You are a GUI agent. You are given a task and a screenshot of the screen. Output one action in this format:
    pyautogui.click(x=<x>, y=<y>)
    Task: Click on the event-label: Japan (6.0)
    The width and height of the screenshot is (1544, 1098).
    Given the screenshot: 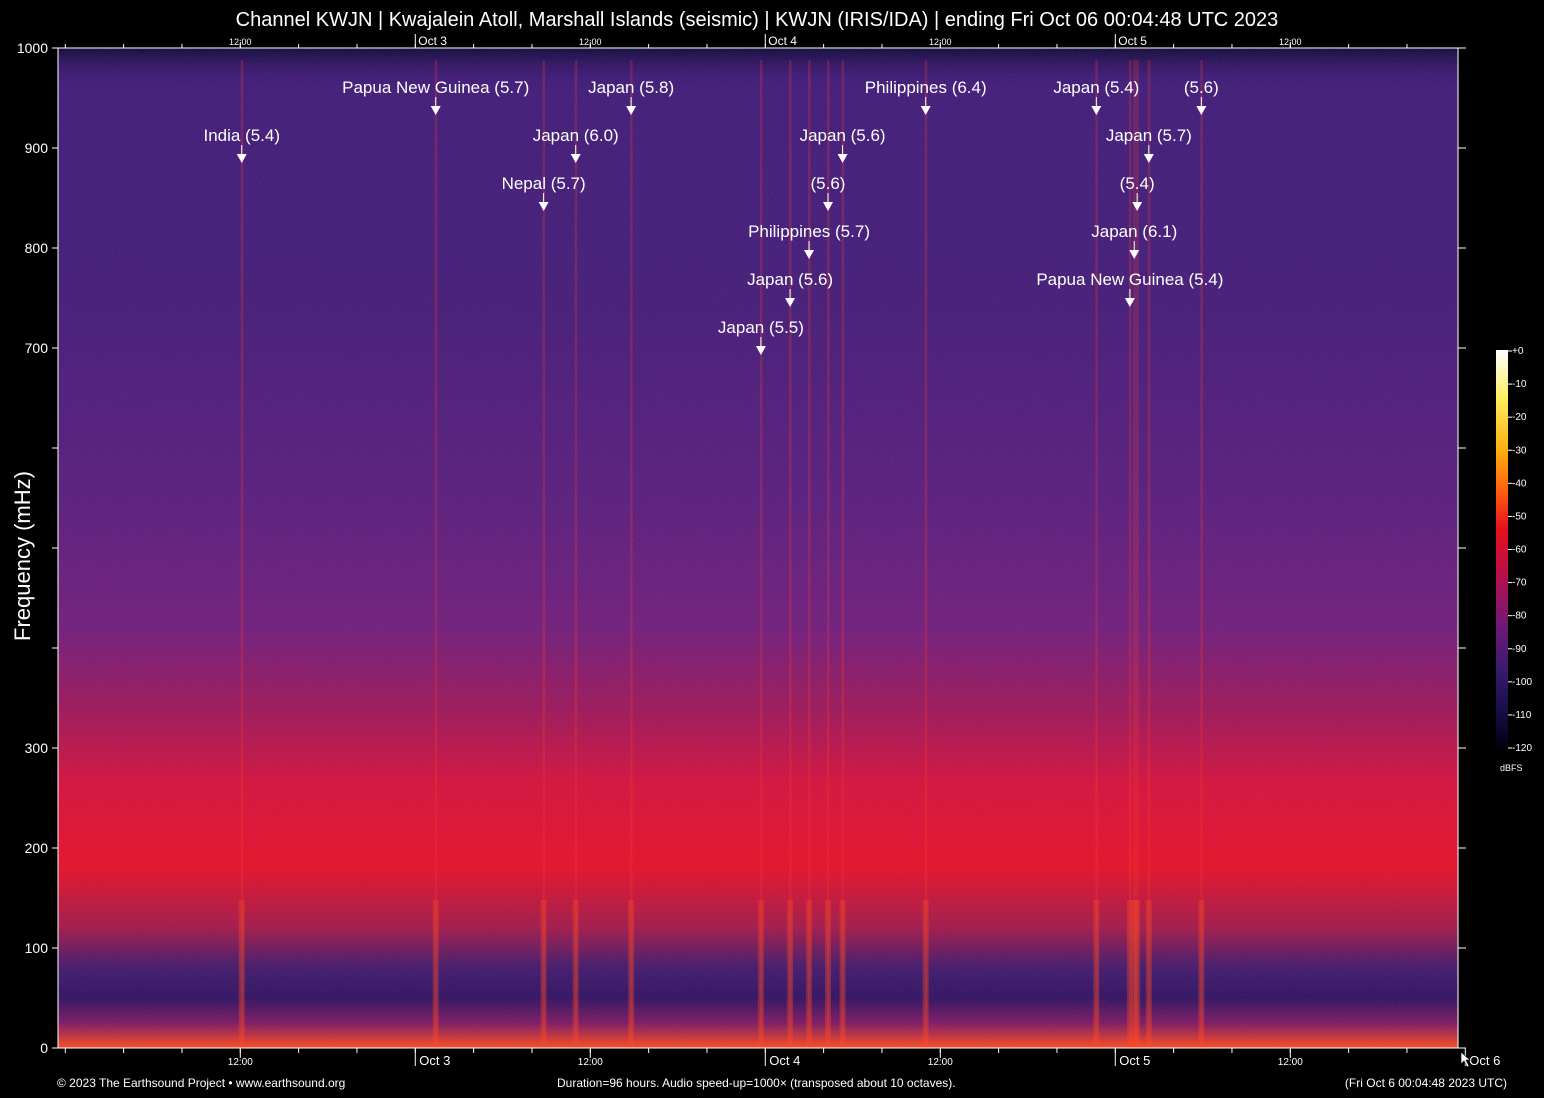 What is the action you would take?
    pyautogui.click(x=576, y=135)
    